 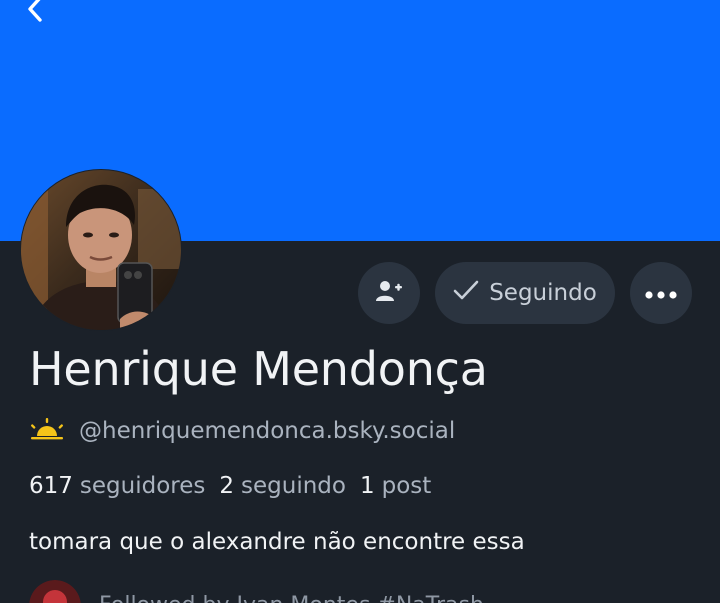 I want to click on following-button: Seguindo, so click(x=525, y=293).